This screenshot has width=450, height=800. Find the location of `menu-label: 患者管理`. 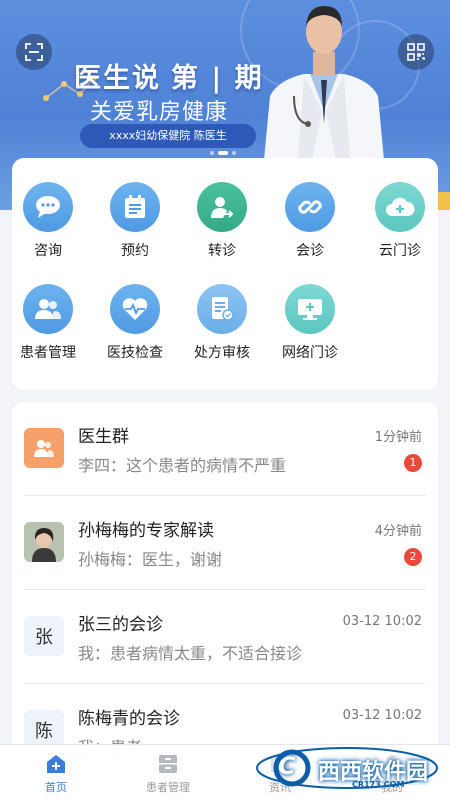

menu-label: 患者管理 is located at coordinates (48, 353).